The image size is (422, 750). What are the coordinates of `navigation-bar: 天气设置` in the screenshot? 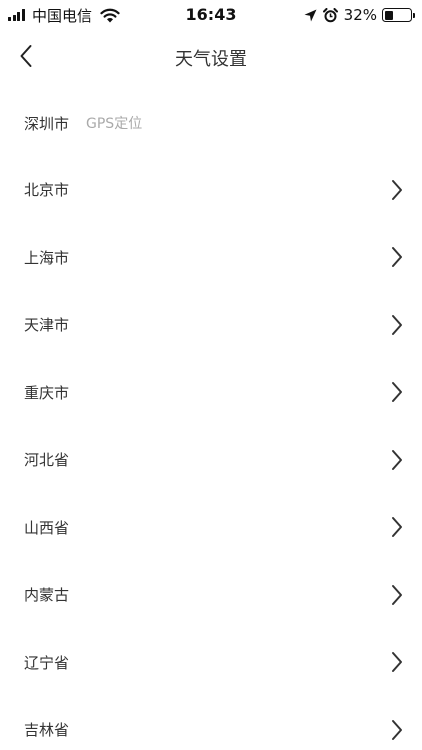 It's located at (211, 56).